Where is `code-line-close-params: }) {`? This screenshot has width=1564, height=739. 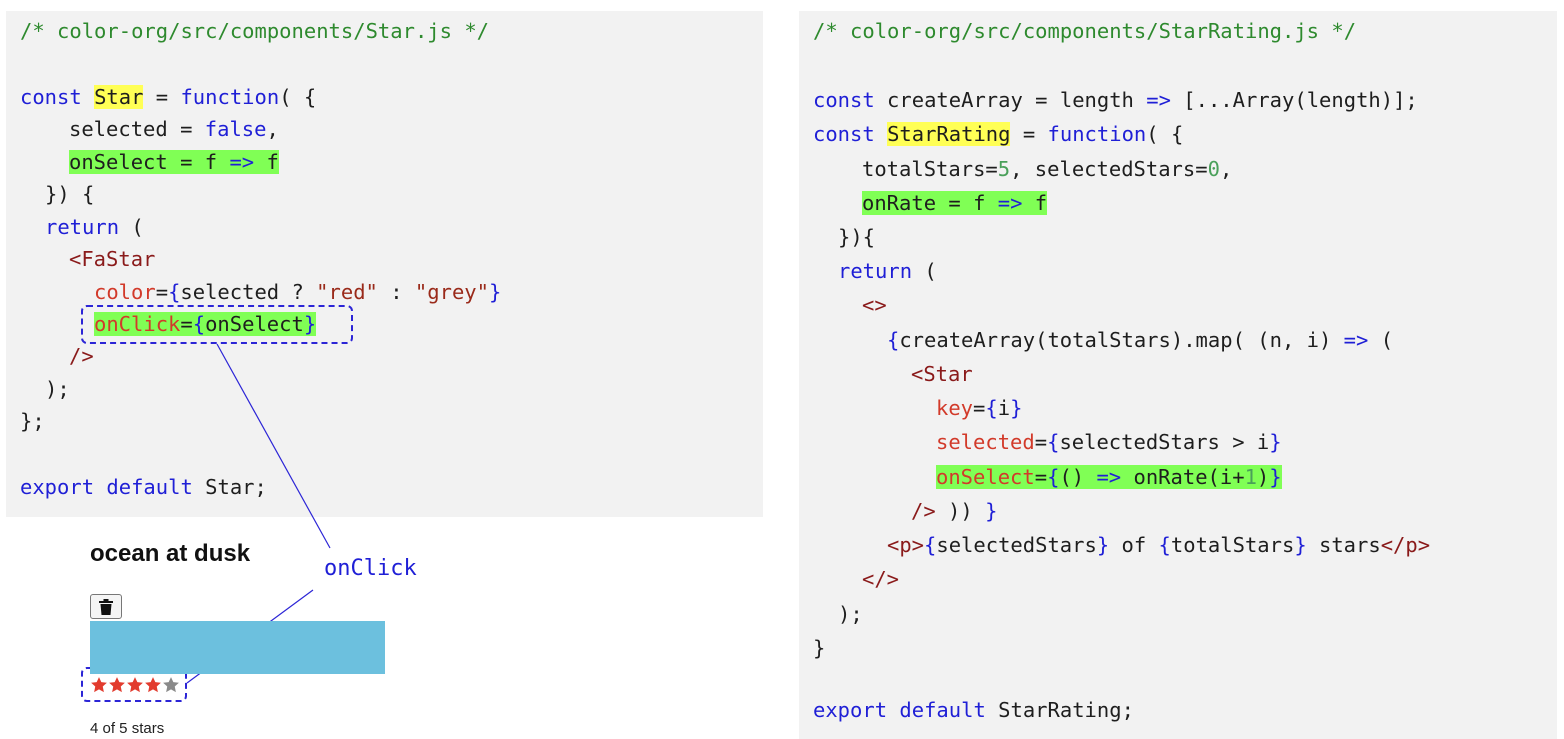
code-line-close-params: }) { is located at coordinates (70, 194).